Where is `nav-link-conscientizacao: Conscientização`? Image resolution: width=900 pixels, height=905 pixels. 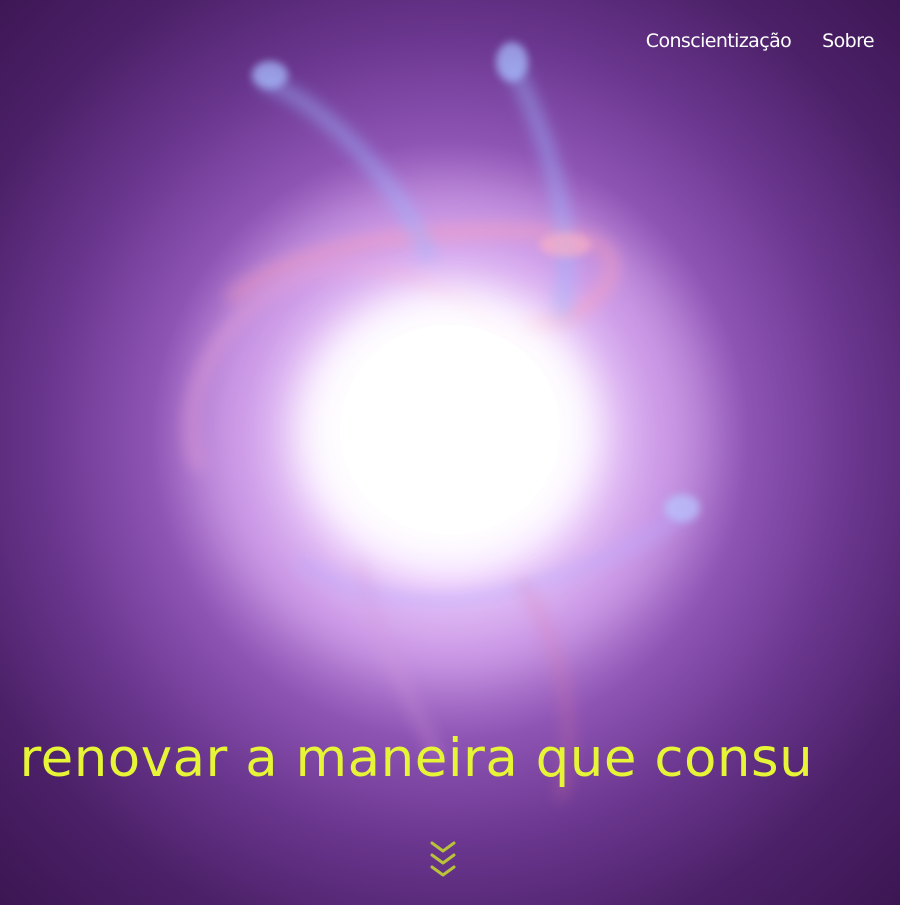 nav-link-conscientizacao: Conscientização is located at coordinates (719, 41).